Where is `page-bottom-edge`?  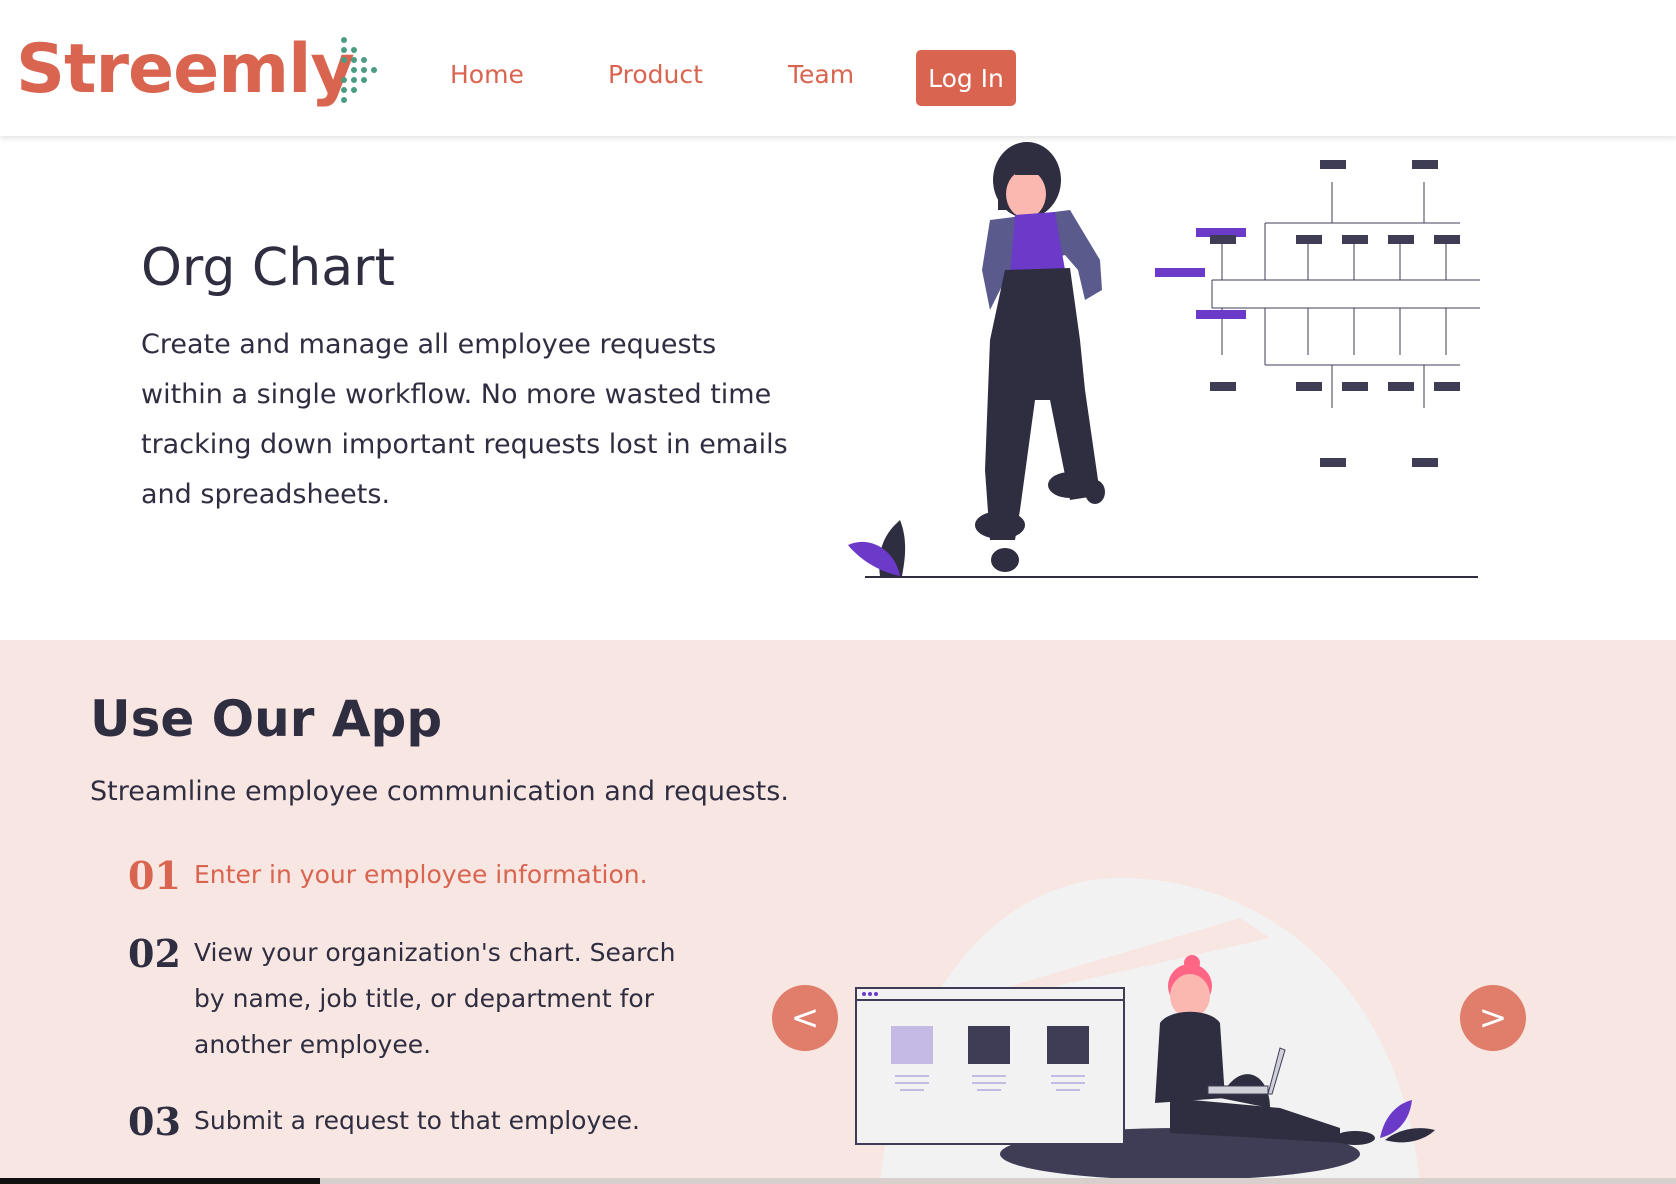 page-bottom-edge is located at coordinates (838, 1181).